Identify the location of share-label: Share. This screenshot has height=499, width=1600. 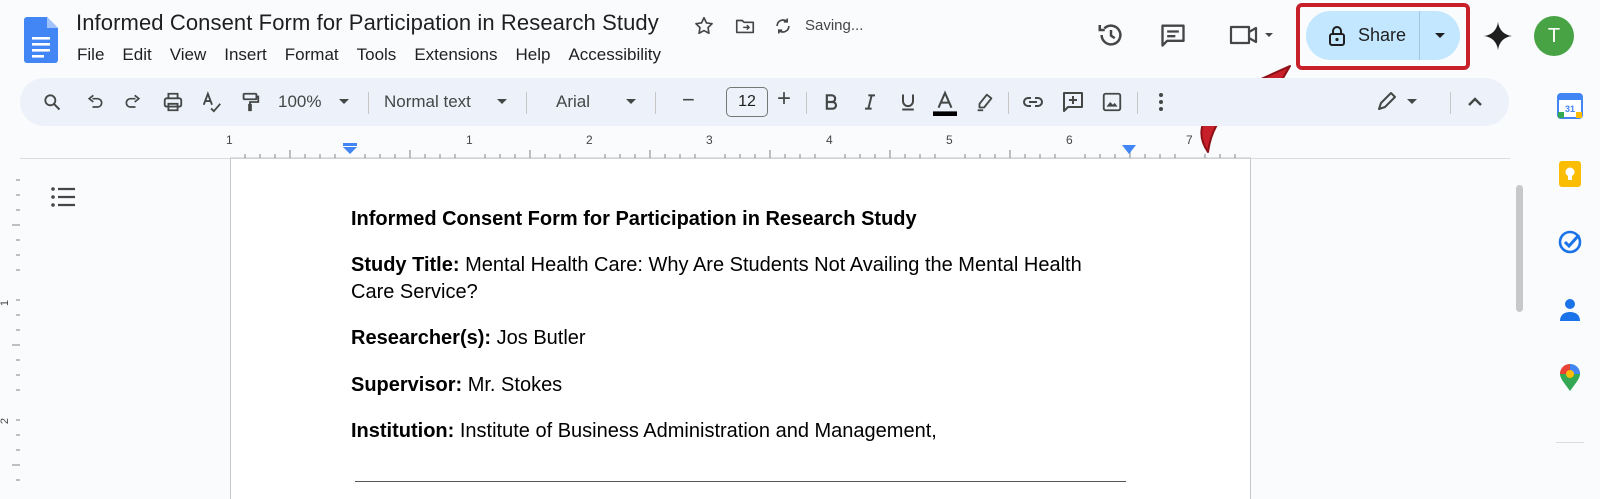
(1382, 35).